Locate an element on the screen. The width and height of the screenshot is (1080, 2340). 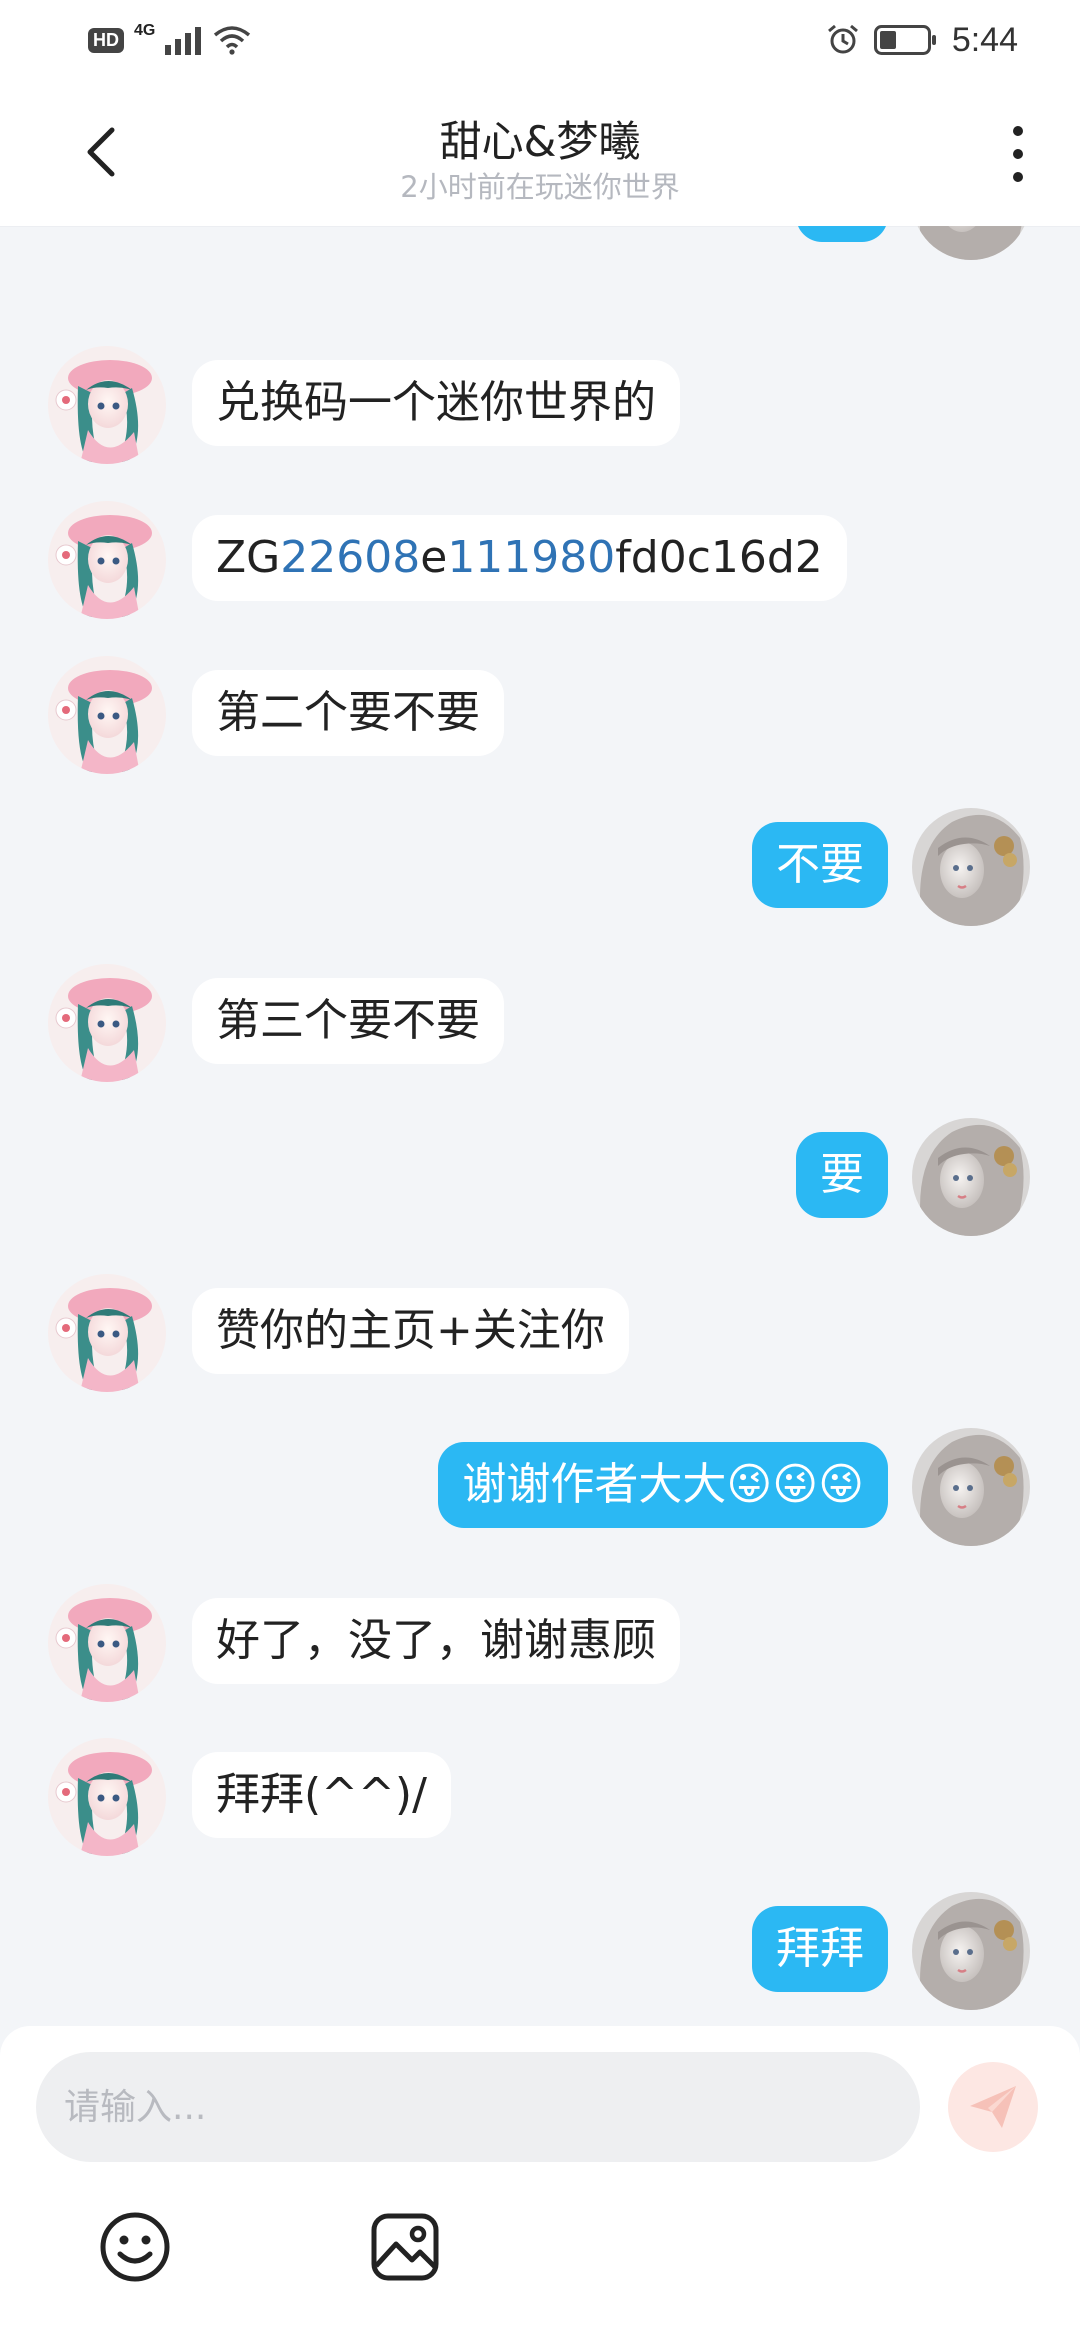
message-row: 兑换码一个迷你世界的 is located at coordinates (540, 411).